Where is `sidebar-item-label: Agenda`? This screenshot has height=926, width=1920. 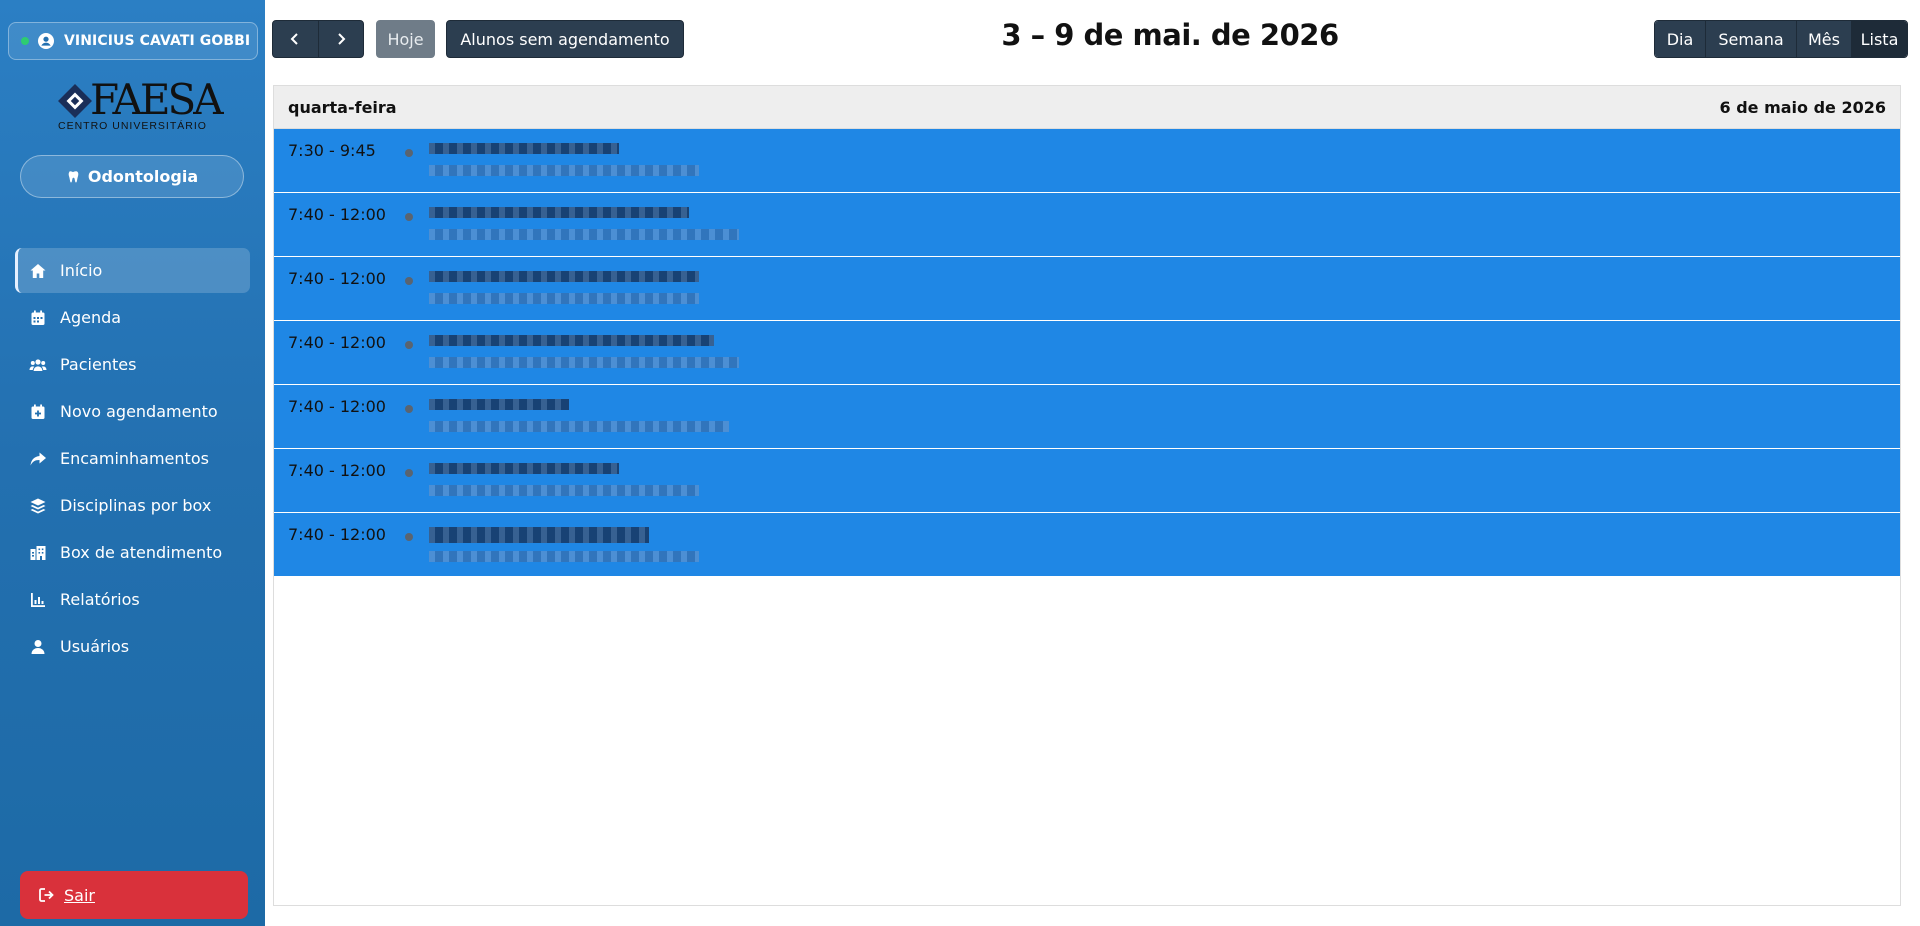
sidebar-item-label: Agenda is located at coordinates (91, 317).